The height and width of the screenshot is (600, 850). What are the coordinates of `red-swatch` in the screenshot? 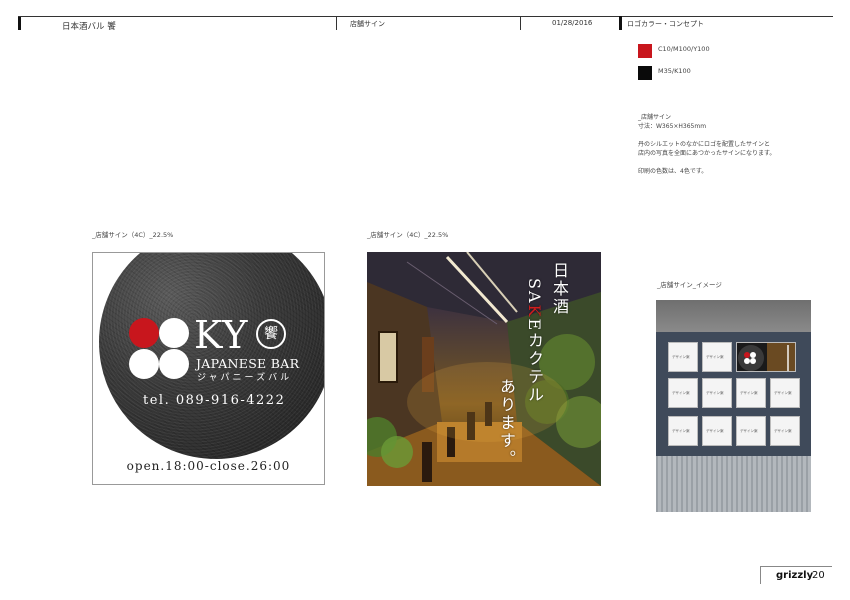 It's located at (645, 51).